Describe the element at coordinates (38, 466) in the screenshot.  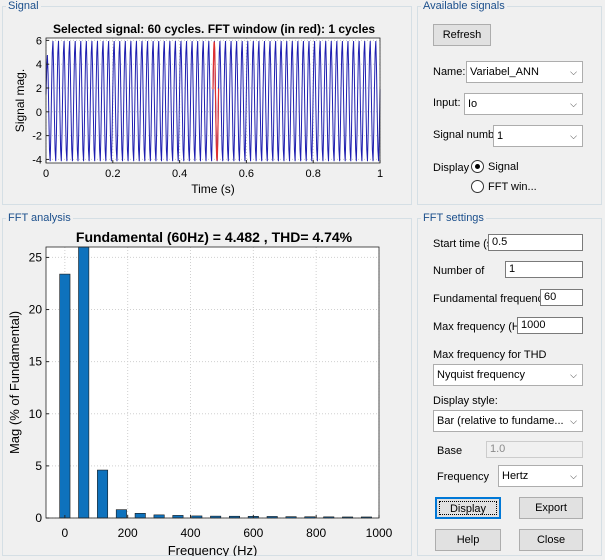
I see `fft-y-tick-label: 5` at that location.